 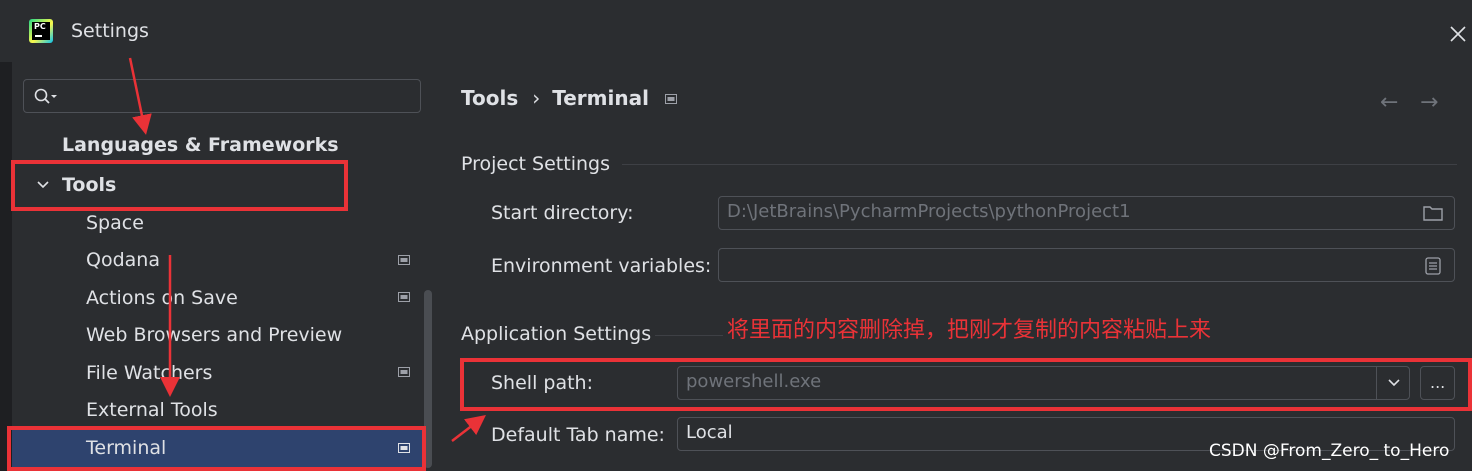 What do you see at coordinates (1329, 451) in the screenshot?
I see `watermark: CSDN @From_Zero_ to_Hero` at bounding box center [1329, 451].